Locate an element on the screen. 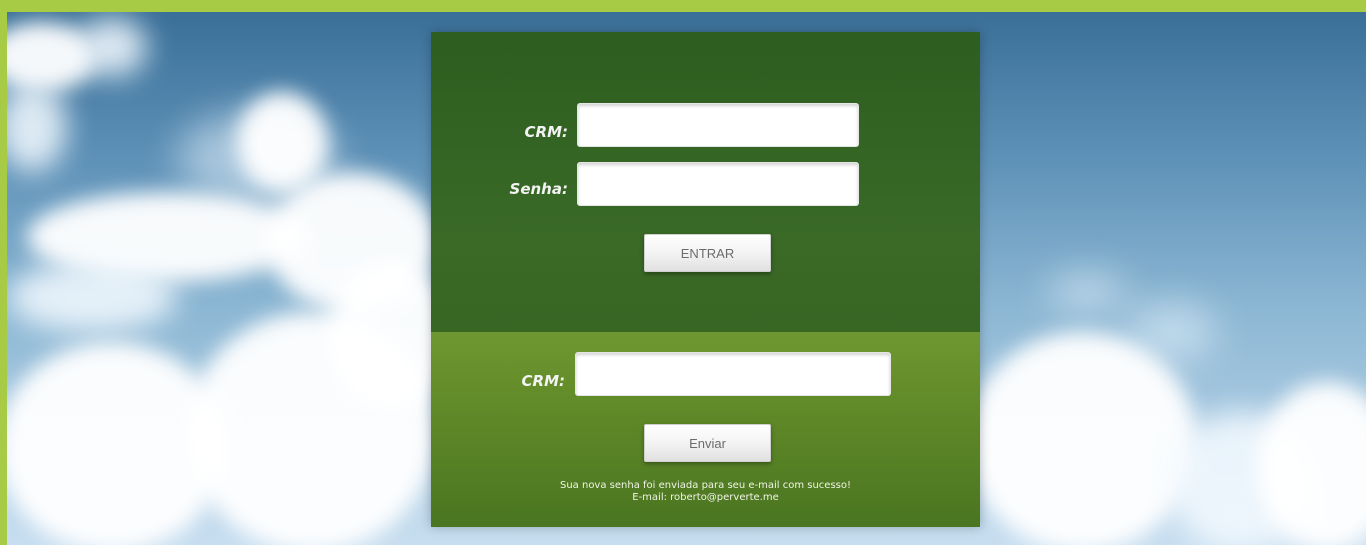  password-label: Senha: is located at coordinates (538, 189).